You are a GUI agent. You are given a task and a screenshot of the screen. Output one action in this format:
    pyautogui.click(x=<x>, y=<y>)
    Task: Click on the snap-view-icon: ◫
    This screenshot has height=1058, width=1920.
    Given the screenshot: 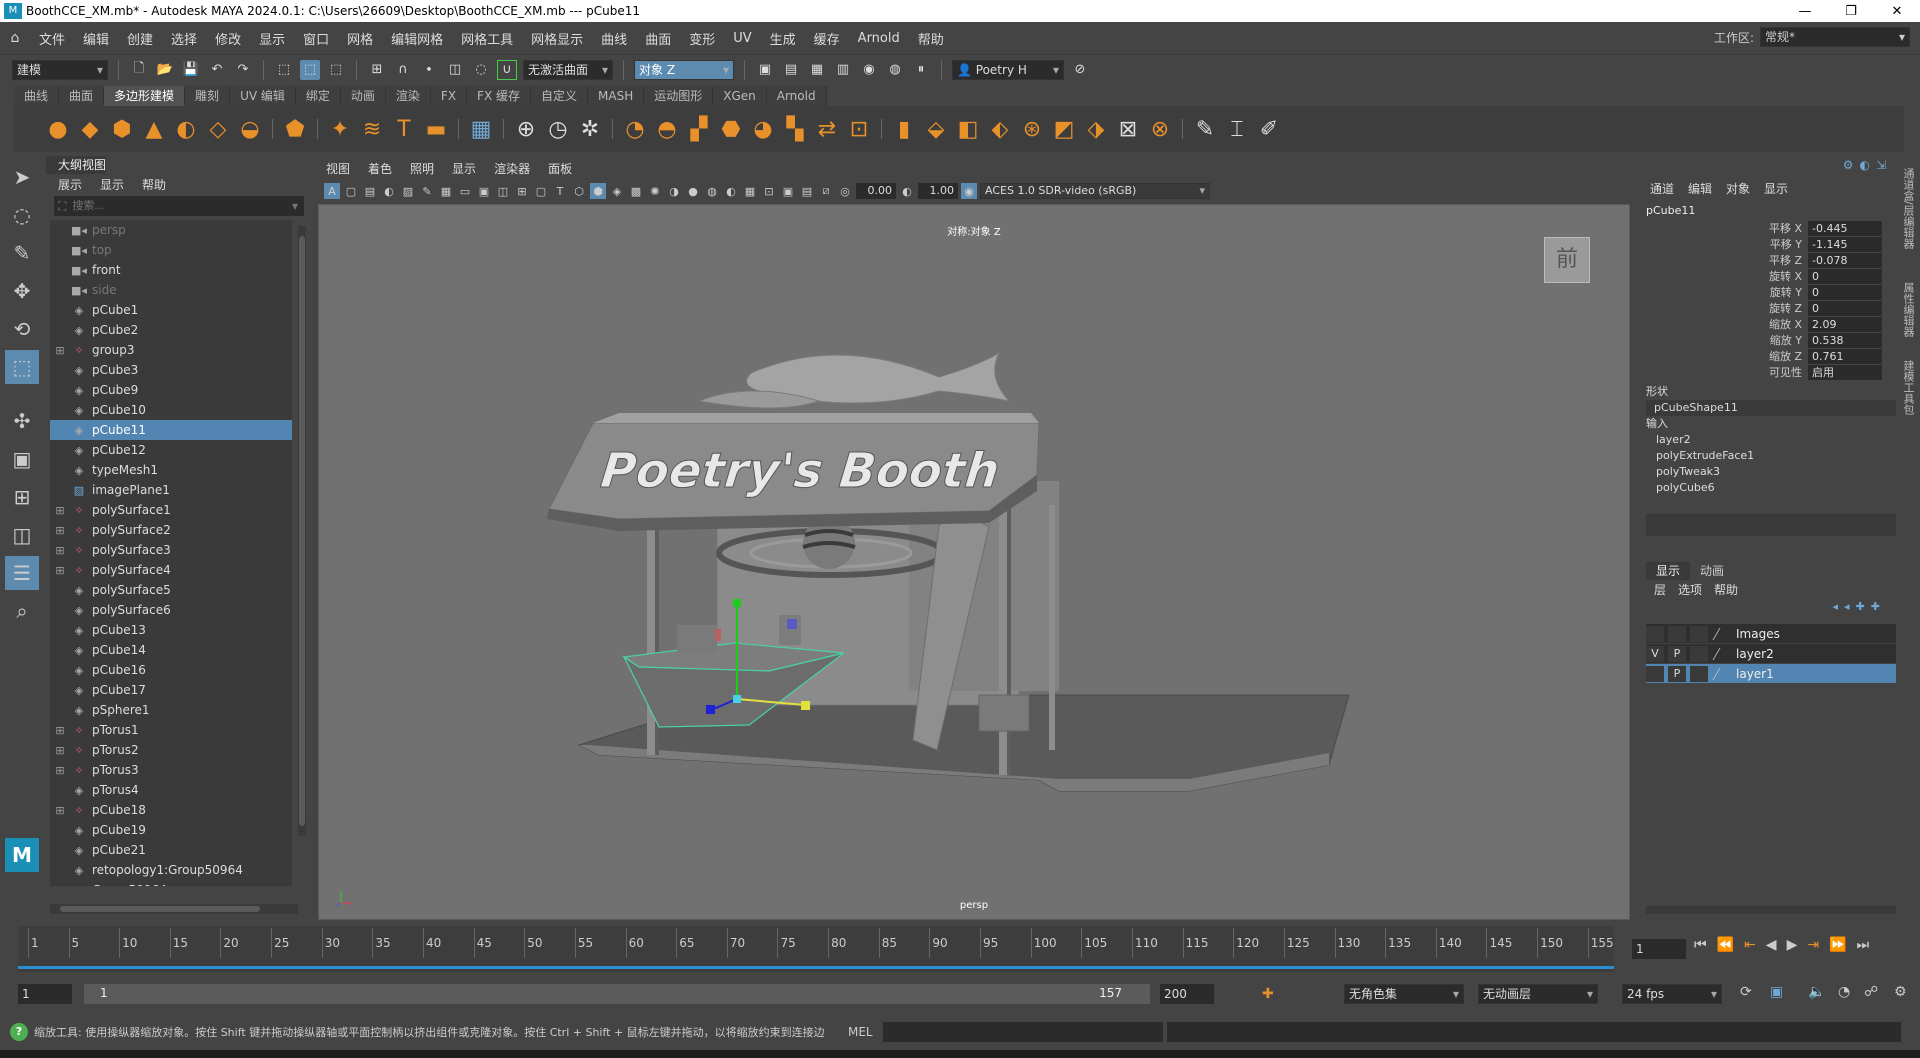 What is the action you would take?
    pyautogui.click(x=455, y=70)
    